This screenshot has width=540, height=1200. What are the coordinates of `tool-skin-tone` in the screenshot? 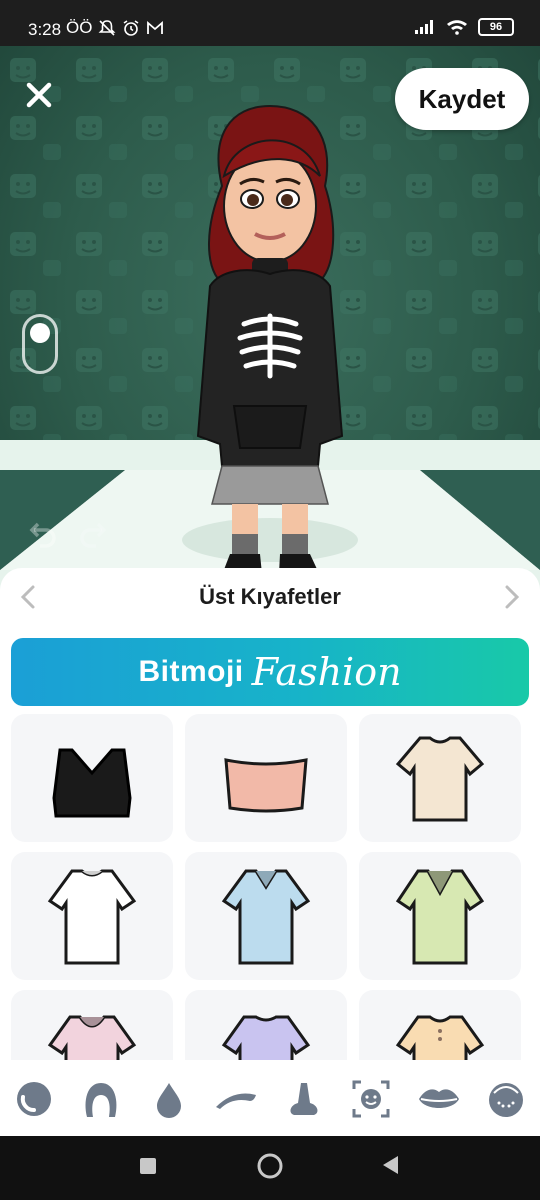 It's located at (34, 1099).